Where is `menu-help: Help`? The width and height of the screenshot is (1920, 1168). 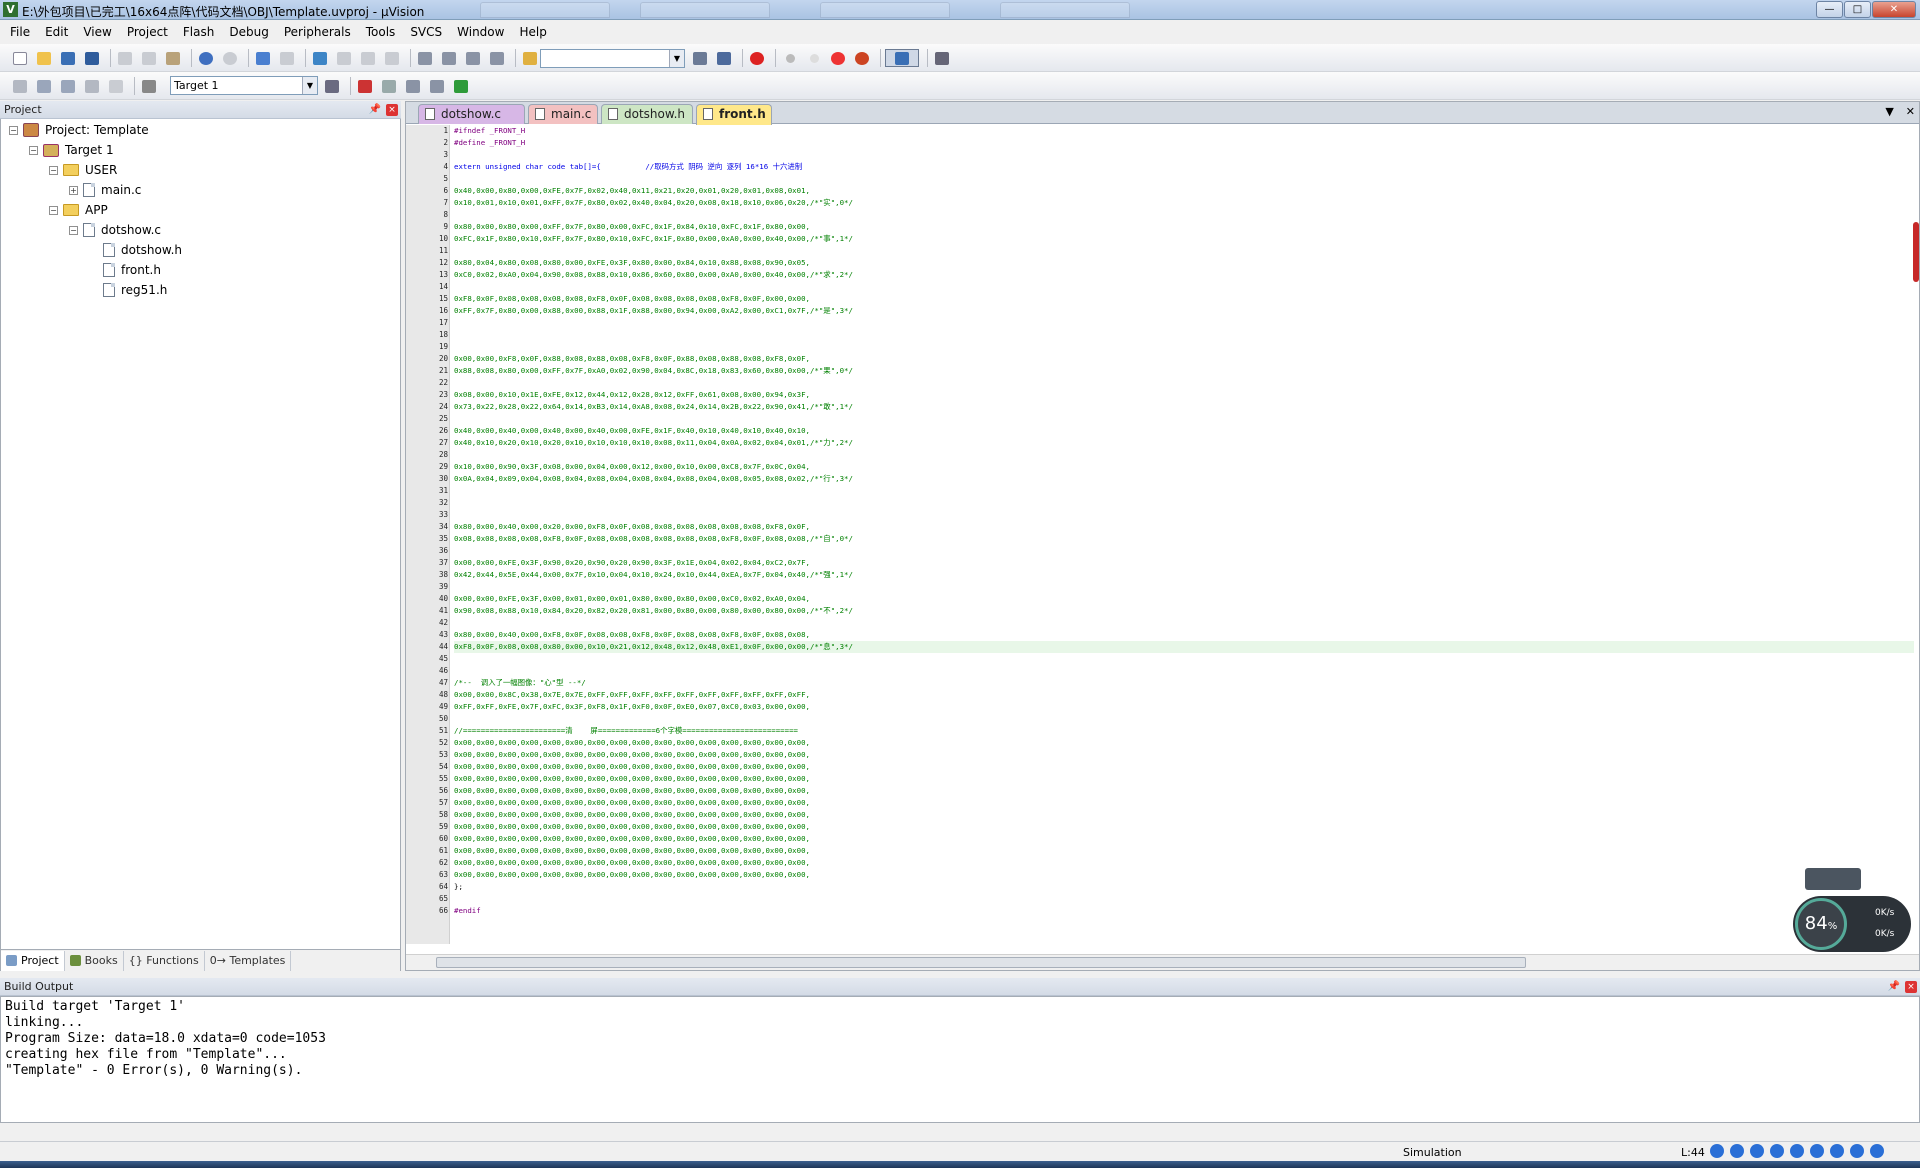 menu-help: Help is located at coordinates (532, 32).